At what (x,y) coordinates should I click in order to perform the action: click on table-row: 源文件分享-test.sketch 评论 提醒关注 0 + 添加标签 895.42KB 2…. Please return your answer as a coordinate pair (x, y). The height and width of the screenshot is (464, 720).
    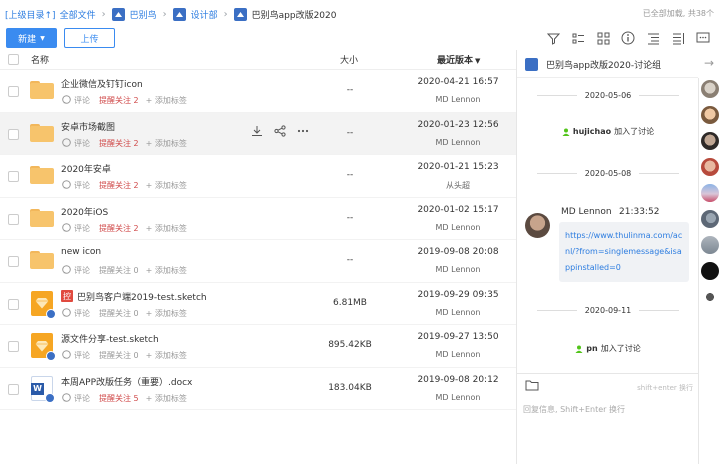
    Looking at the image, I should click on (258, 346).